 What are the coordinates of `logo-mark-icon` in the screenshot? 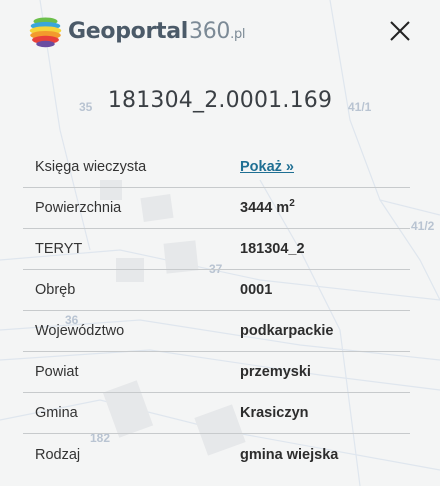 It's located at (45, 31).